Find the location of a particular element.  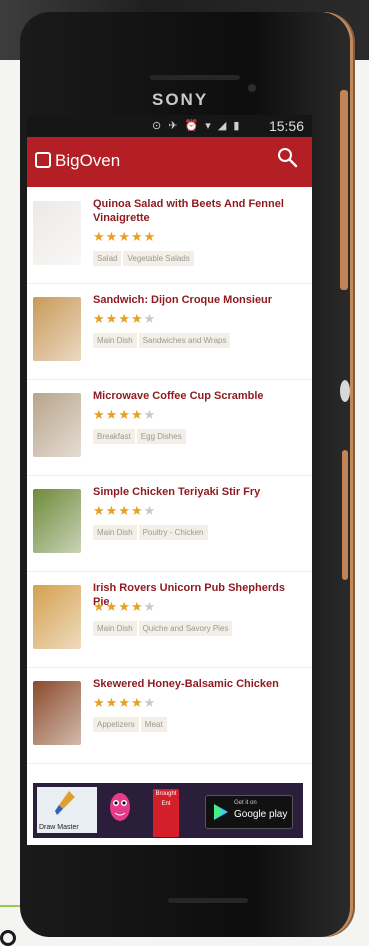

recipe-title: Skewered Honey-Balsamic Chicken is located at coordinates (186, 684).